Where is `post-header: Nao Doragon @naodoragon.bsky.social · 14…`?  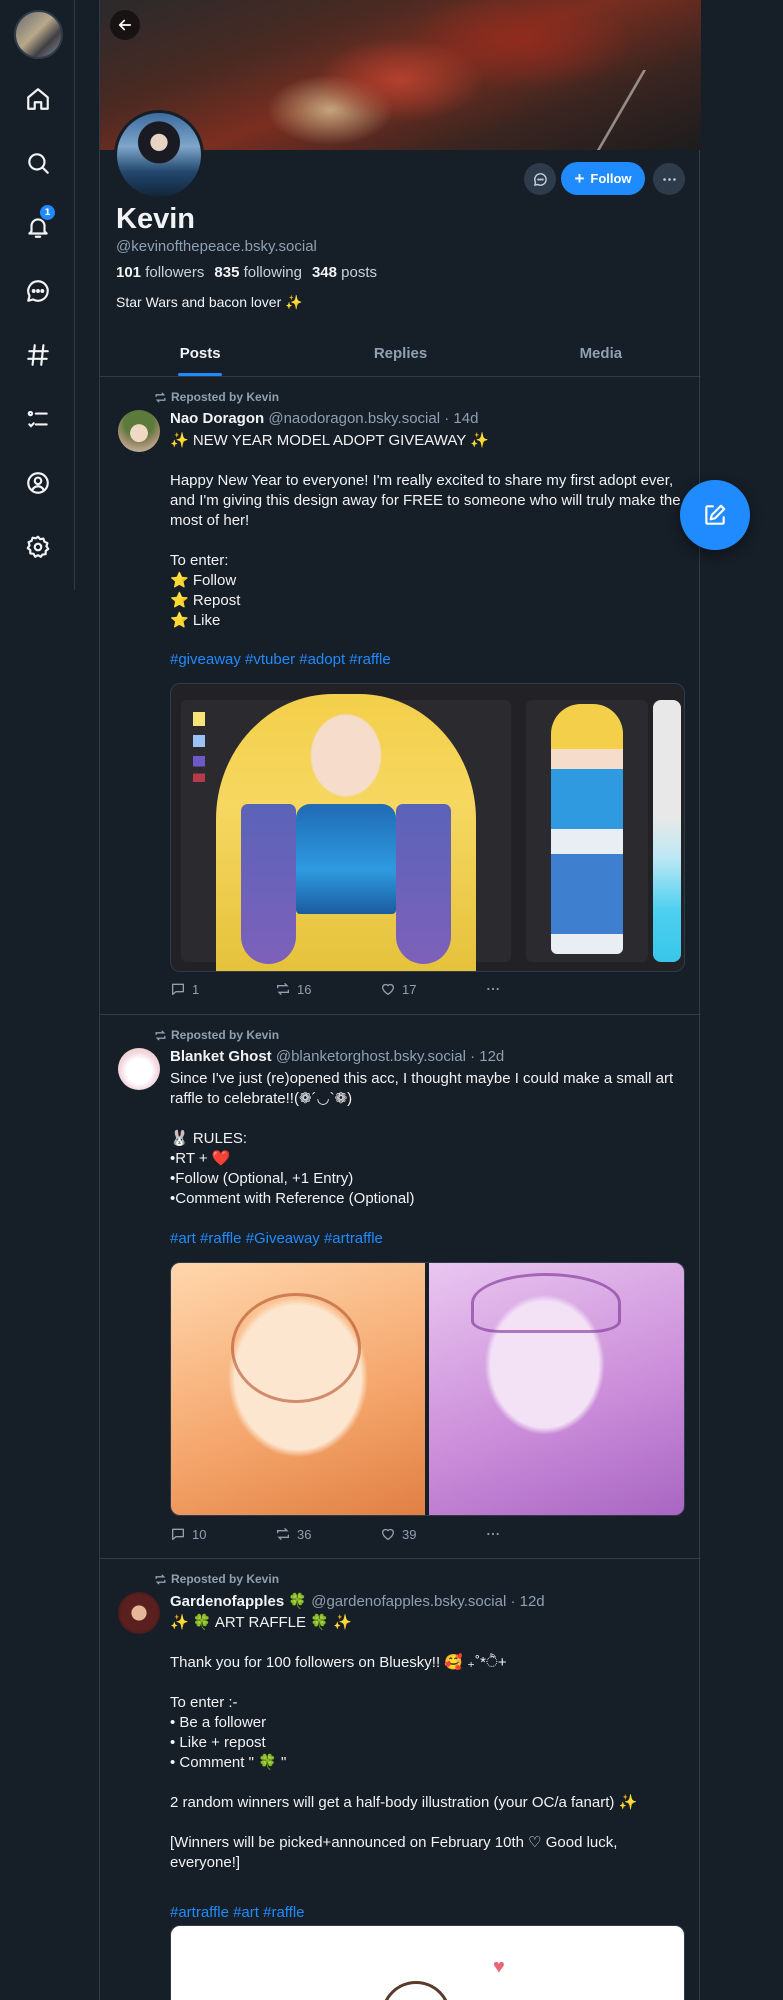
post-header: Nao Doragon @naodoragon.bsky.social · 14… is located at coordinates (324, 418).